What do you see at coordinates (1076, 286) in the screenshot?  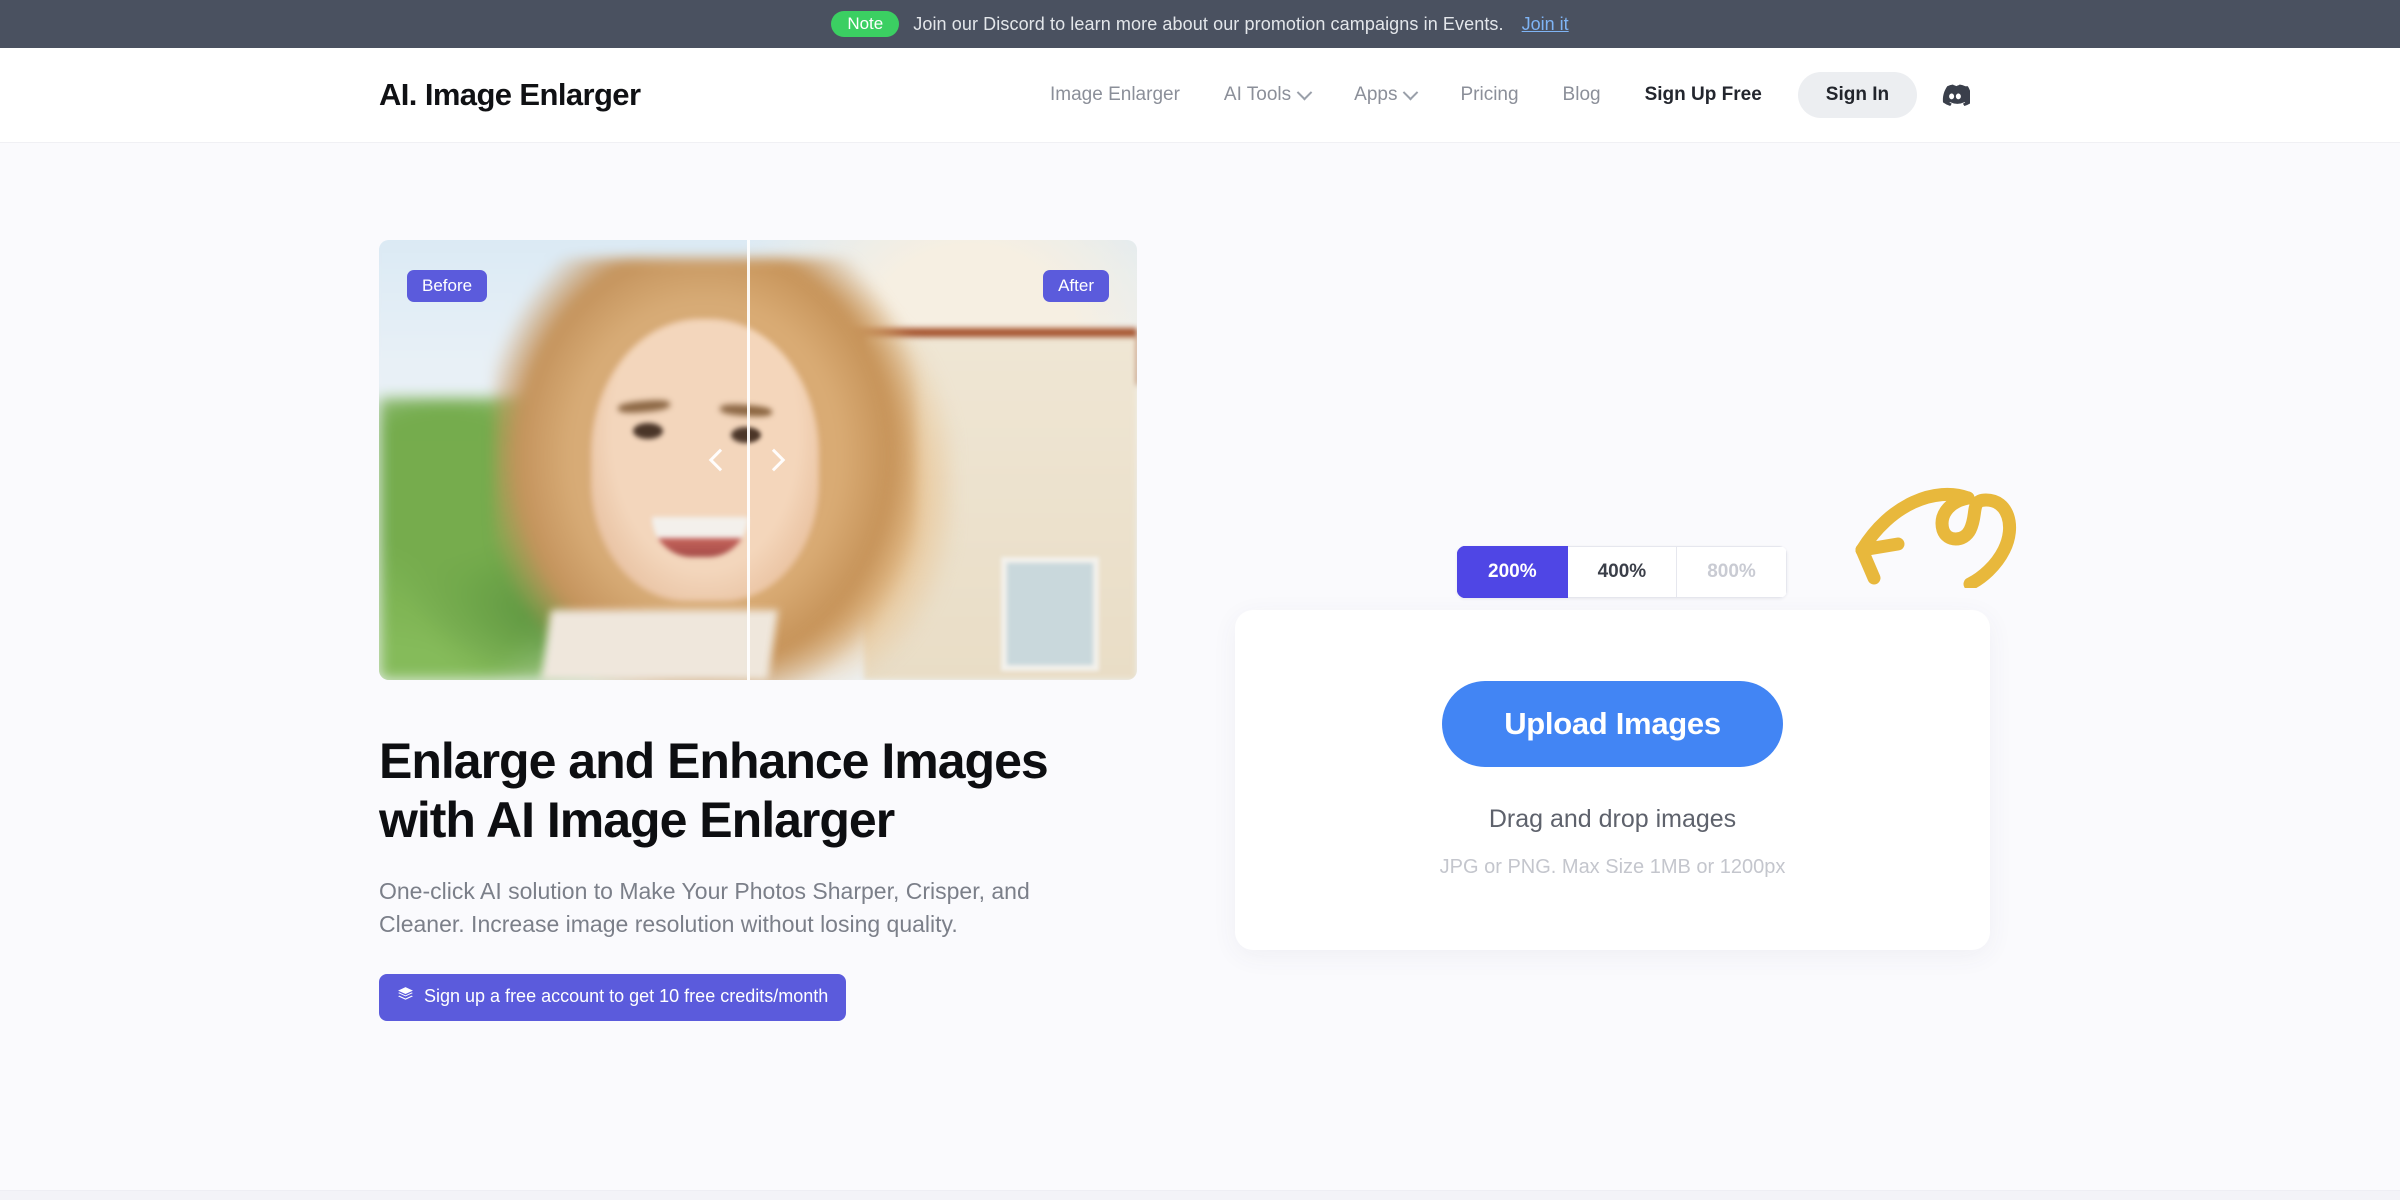 I see `after-badge: After` at bounding box center [1076, 286].